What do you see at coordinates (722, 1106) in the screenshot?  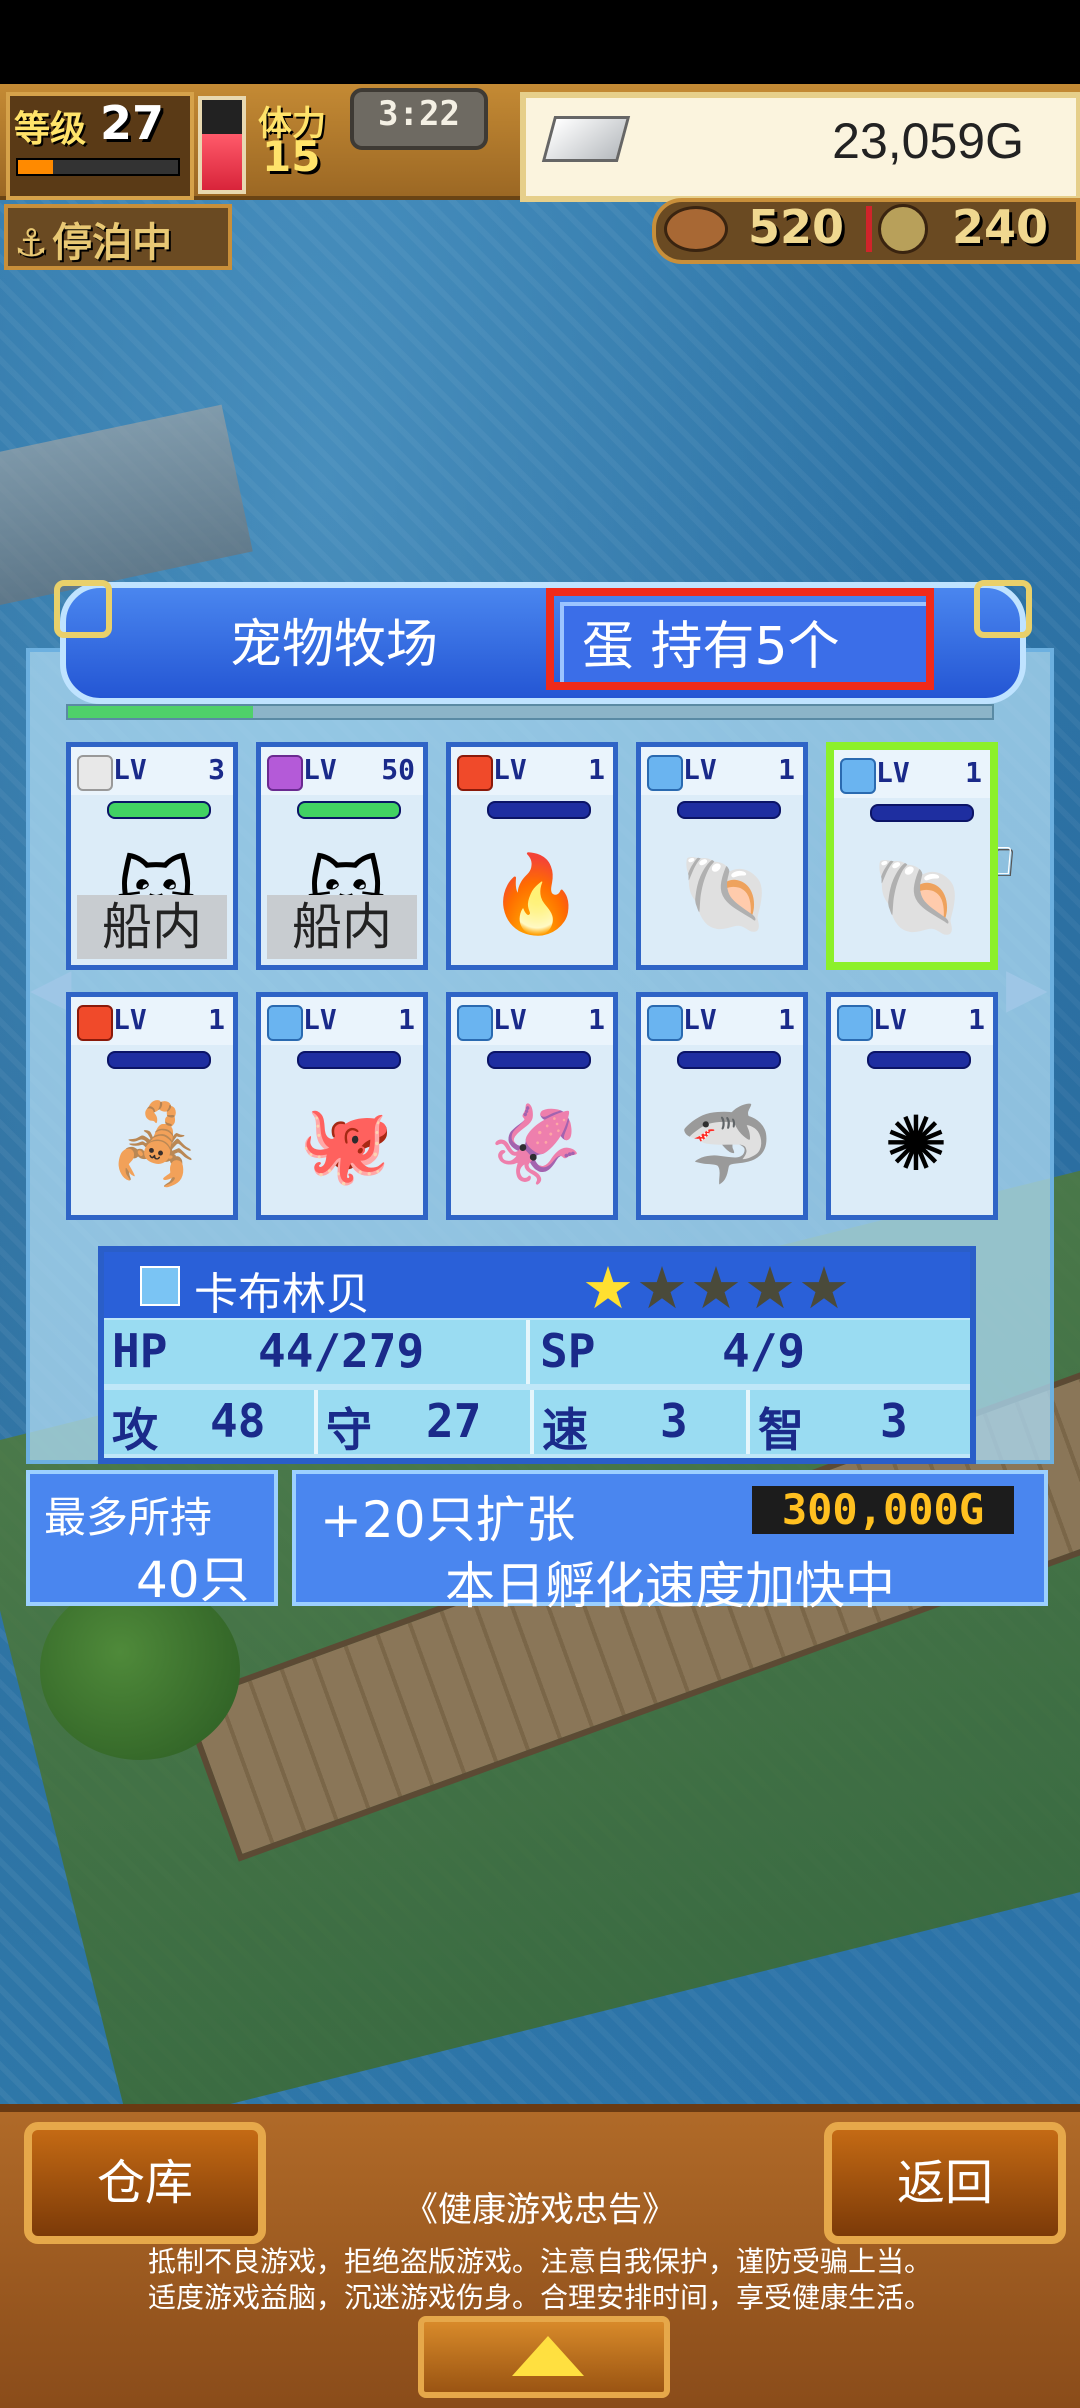 I see `pet-card: LV 1 🦈` at bounding box center [722, 1106].